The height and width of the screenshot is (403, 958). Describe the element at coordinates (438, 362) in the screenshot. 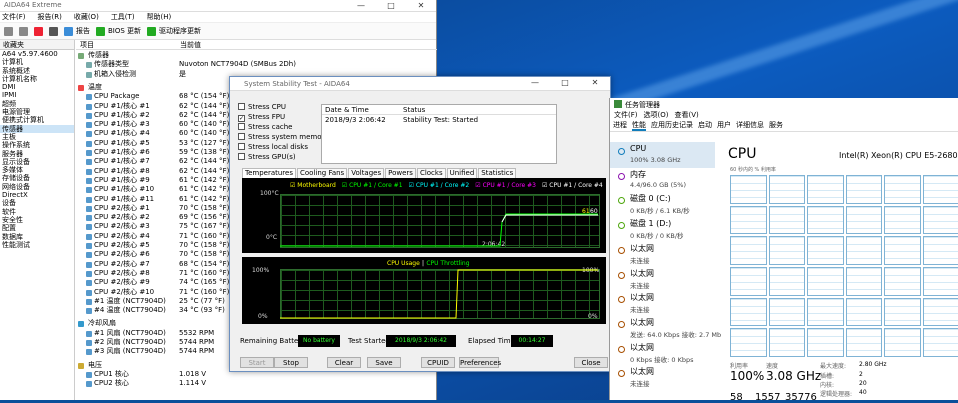

I see `cpuid-button: CPUID` at that location.